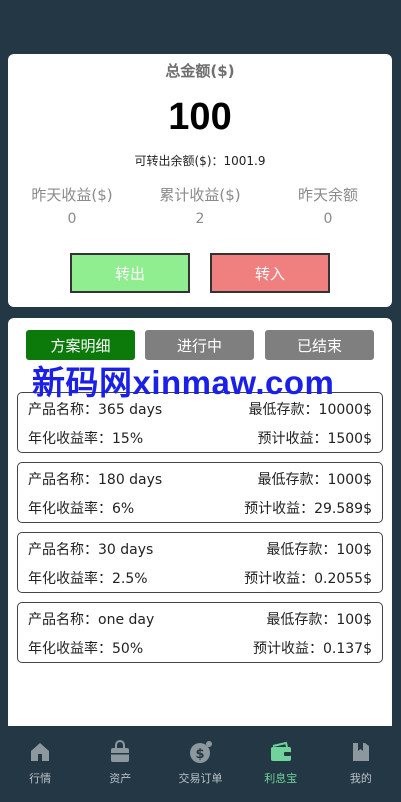  Describe the element at coordinates (120, 778) in the screenshot. I see `nav-label: 资产` at that location.